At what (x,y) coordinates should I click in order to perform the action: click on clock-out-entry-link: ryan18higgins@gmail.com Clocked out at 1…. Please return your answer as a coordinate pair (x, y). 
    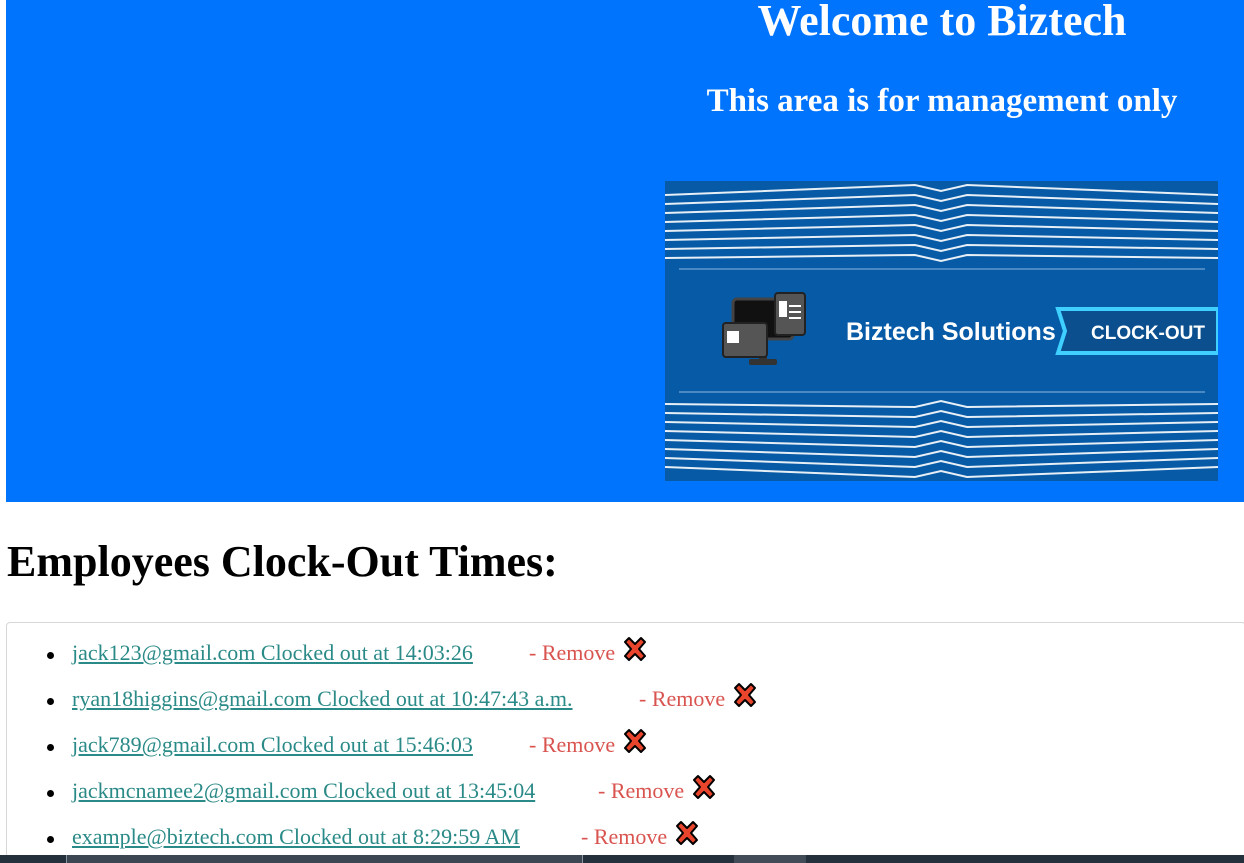
    Looking at the image, I should click on (322, 699).